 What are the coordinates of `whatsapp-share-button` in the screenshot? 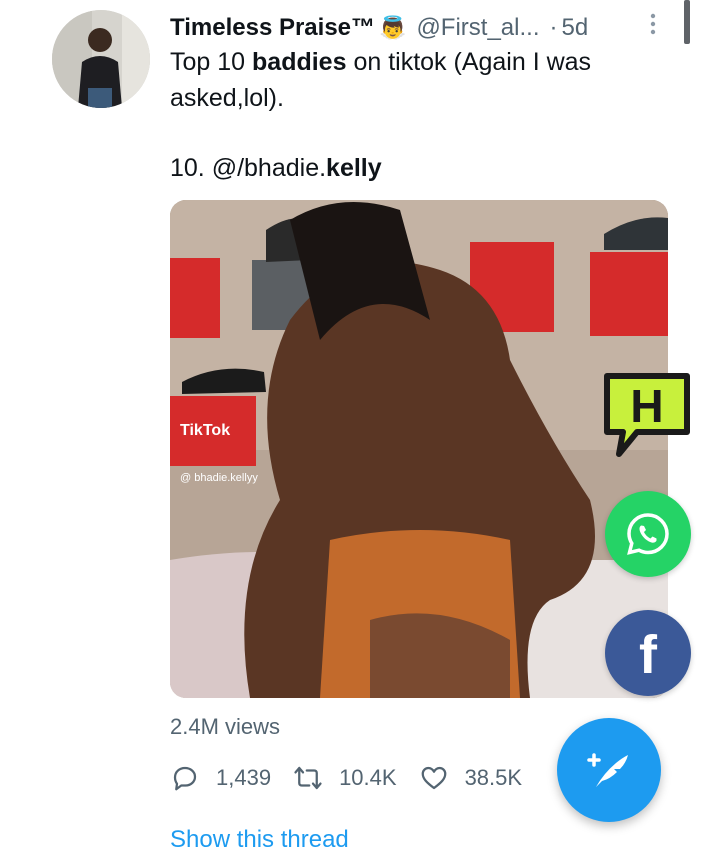 It's located at (648, 534).